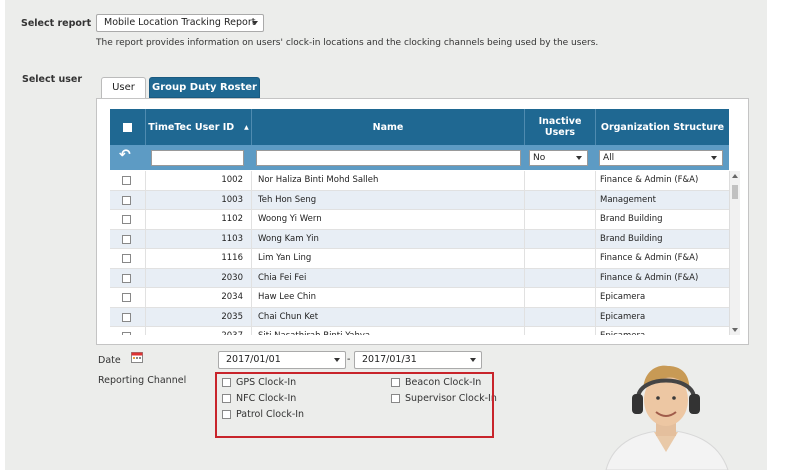  I want to click on scroll-down-icon, so click(735, 330).